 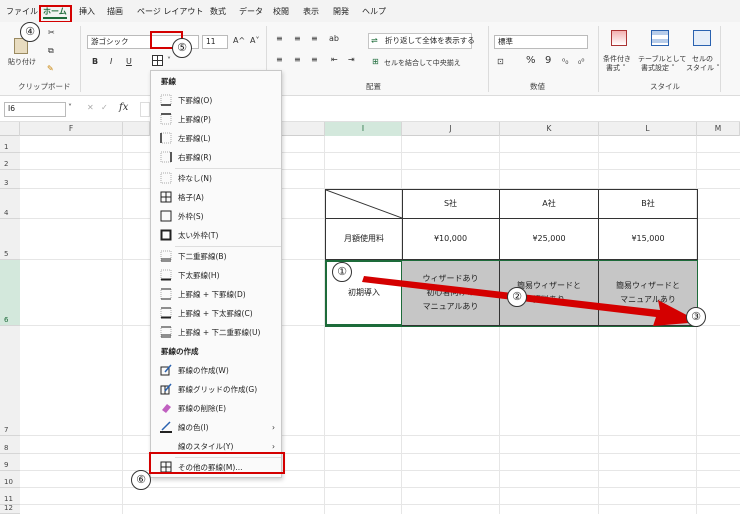 I want to click on menu-item-draw-border-grid: 罫線グリッドの作成(G), so click(x=216, y=389).